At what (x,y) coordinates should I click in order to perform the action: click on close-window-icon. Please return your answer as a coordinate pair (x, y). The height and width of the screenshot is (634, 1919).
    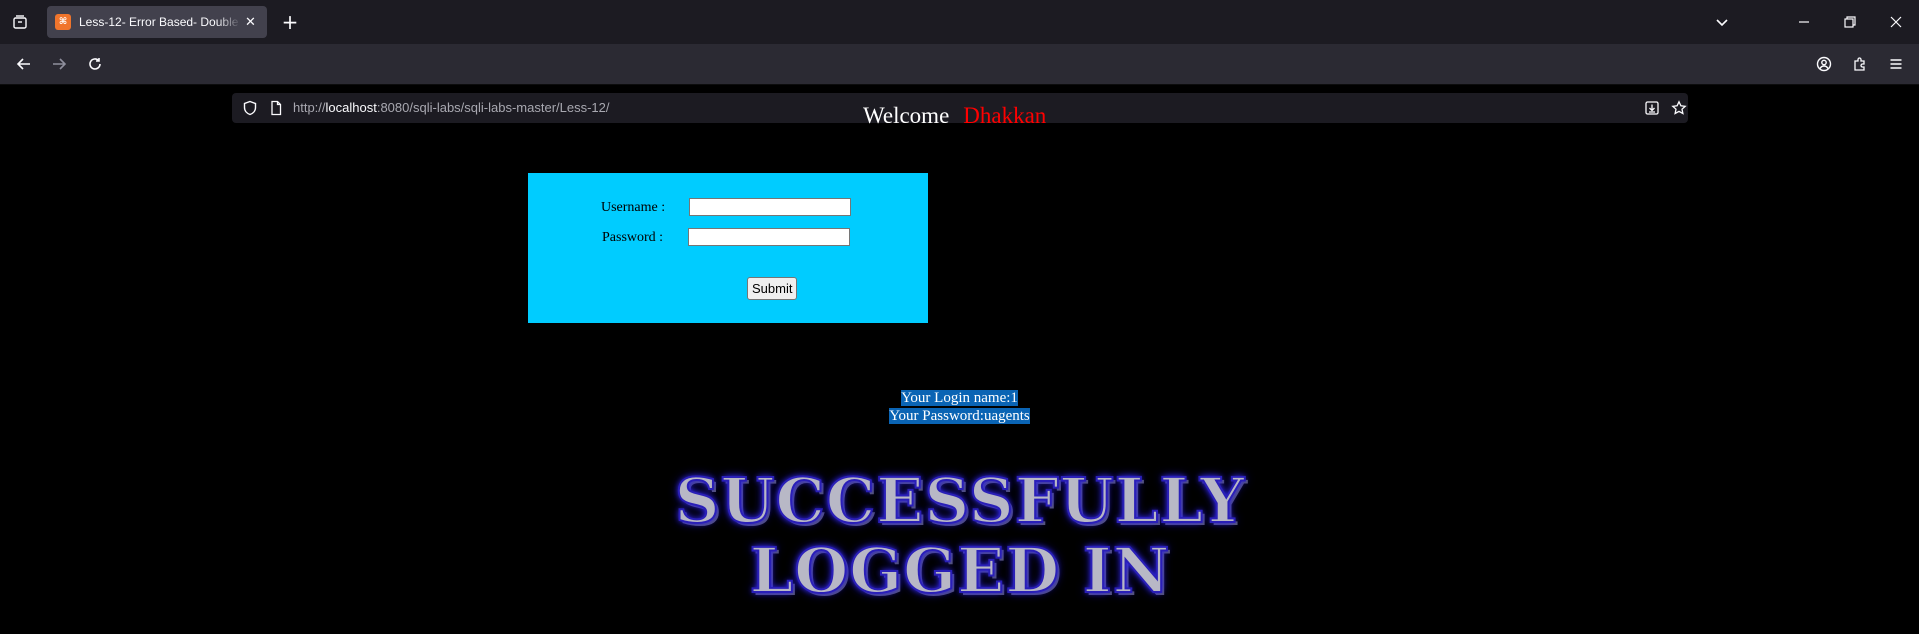
    Looking at the image, I should click on (1896, 22).